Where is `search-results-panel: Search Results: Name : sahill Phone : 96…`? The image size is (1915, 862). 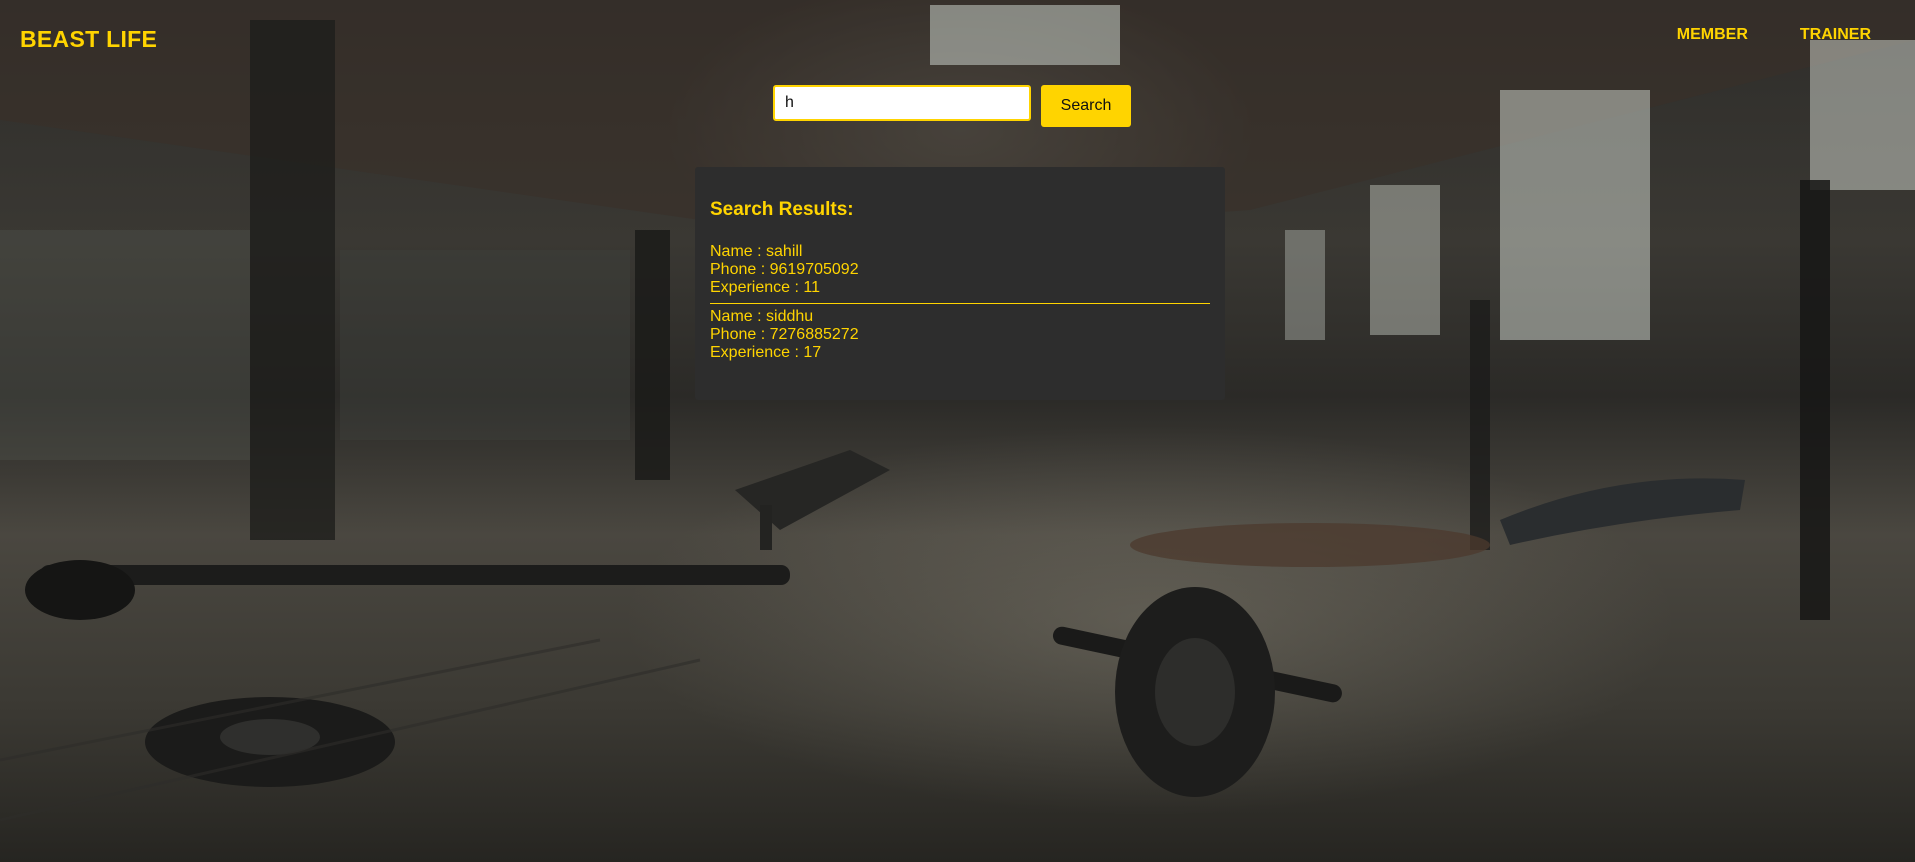 search-results-panel: Search Results: Name : sahill Phone : 96… is located at coordinates (960, 283).